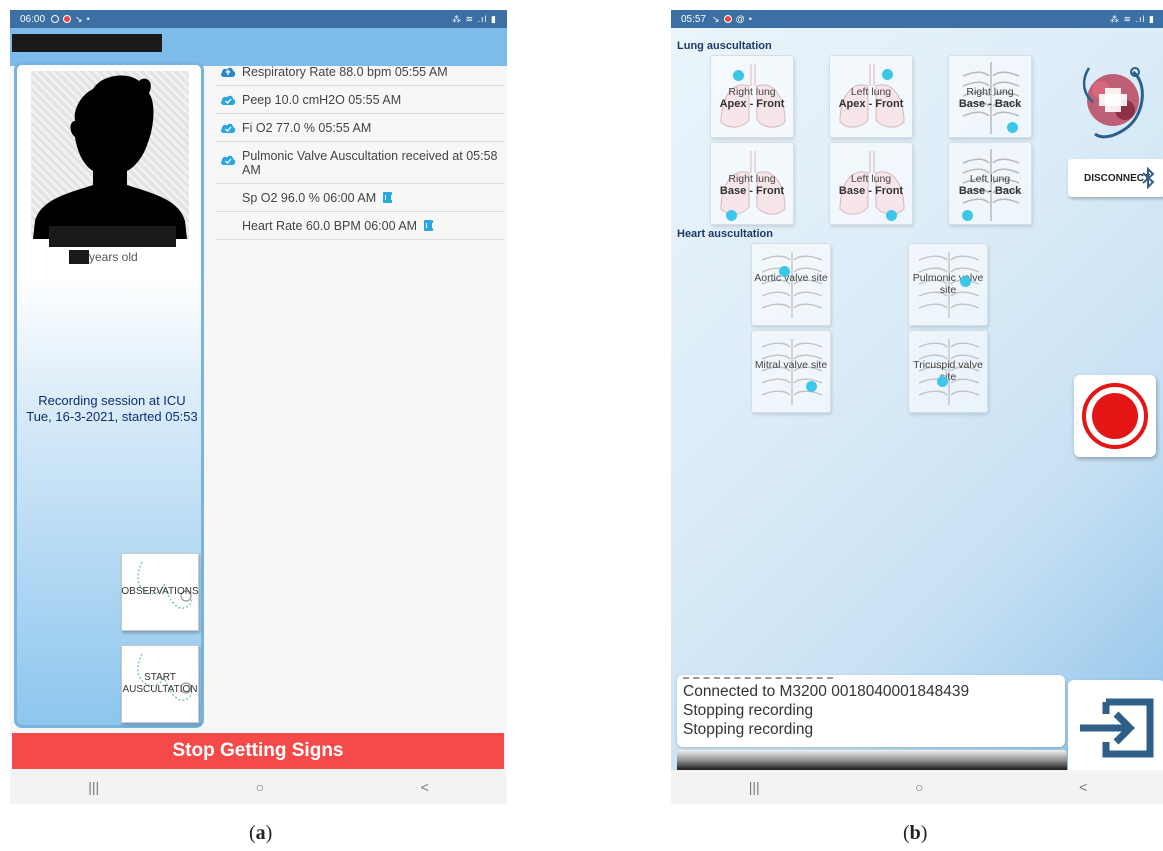 The height and width of the screenshot is (851, 1163). I want to click on site-label: Left lung Apex - Front, so click(871, 98).